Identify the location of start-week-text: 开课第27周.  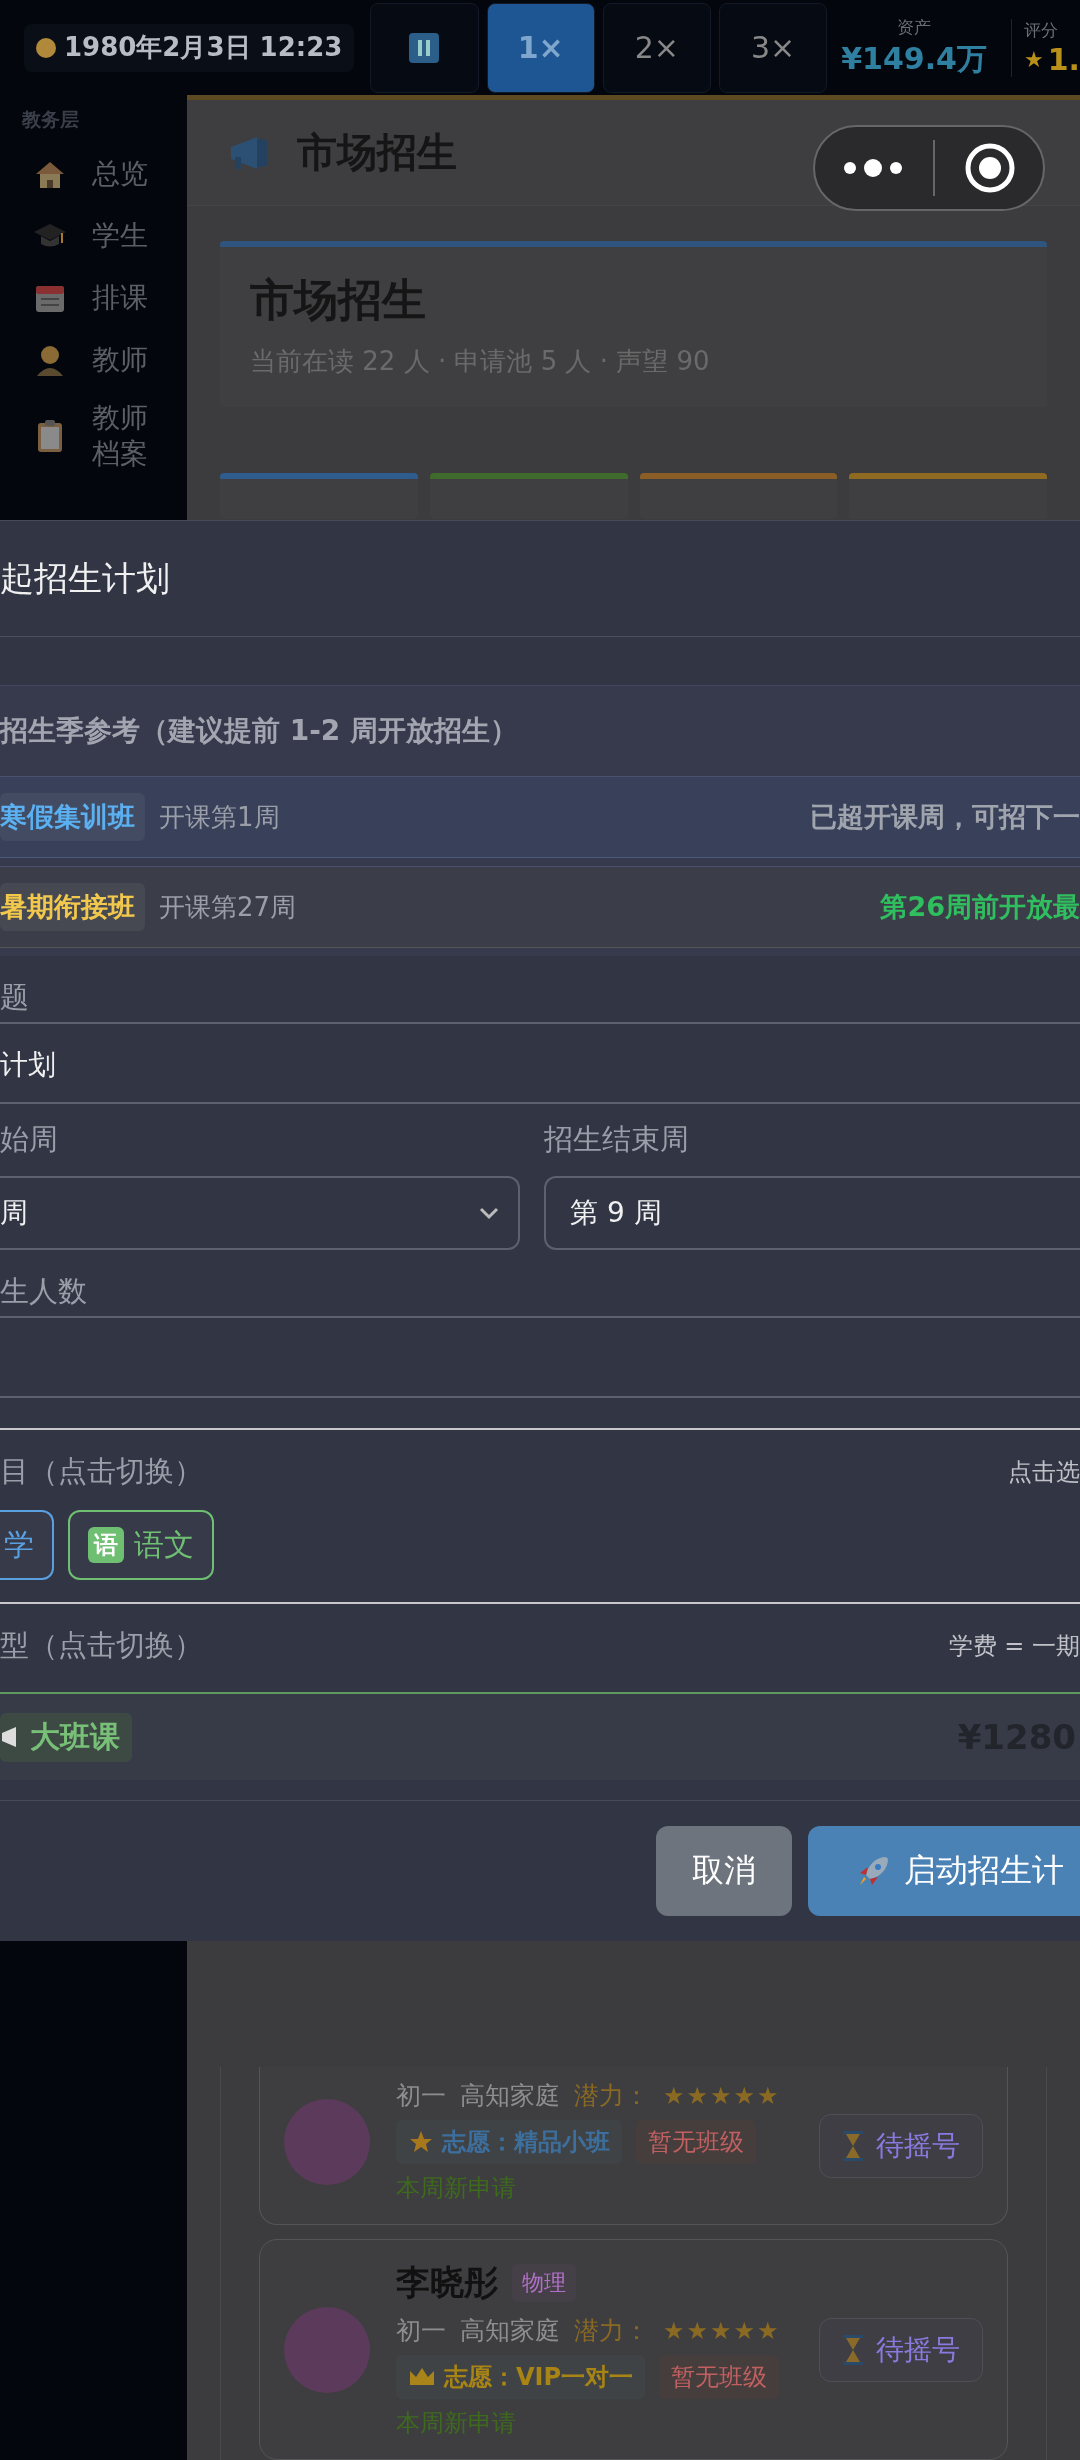
(228, 907).